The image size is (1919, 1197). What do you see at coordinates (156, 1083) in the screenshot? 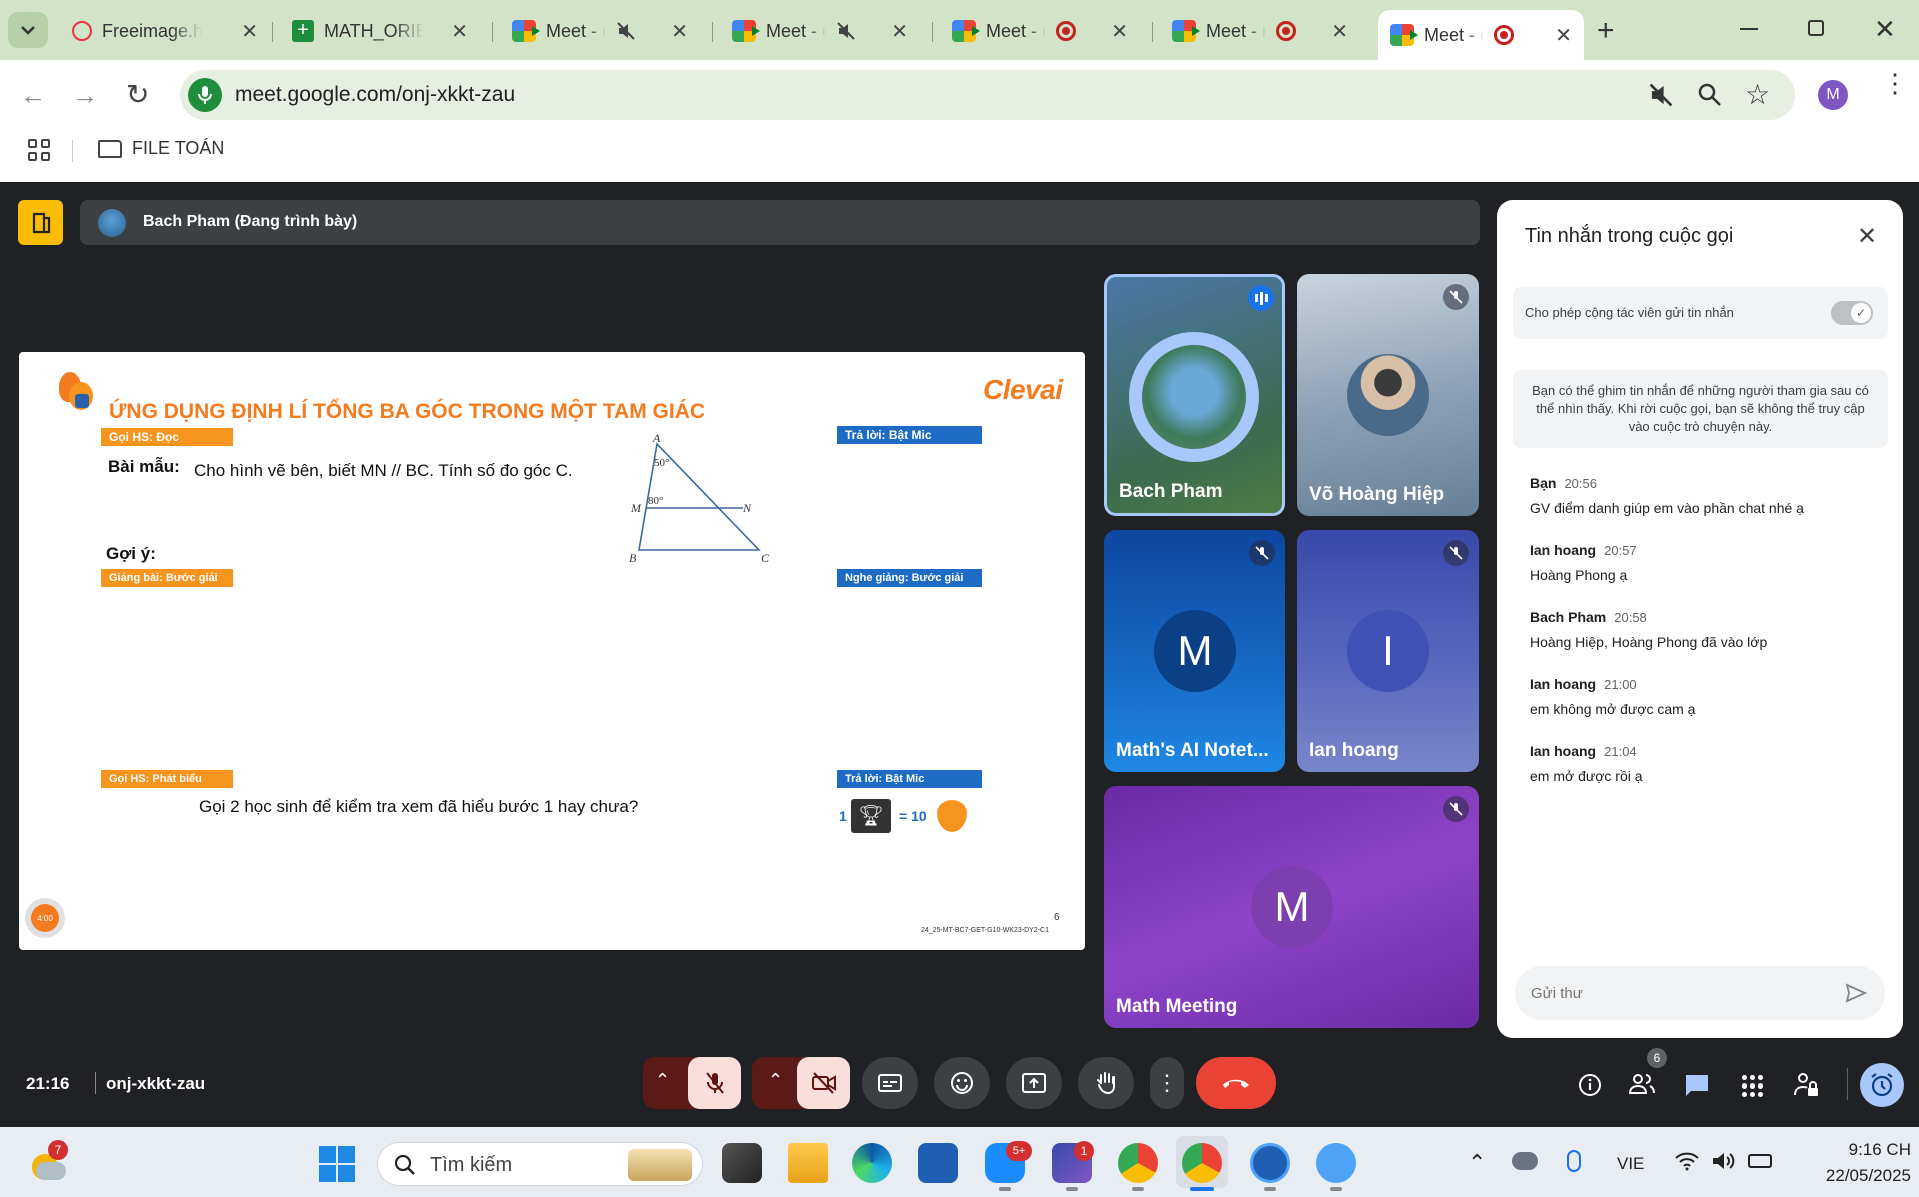
I see `meeting-code: onj-xkkt-zau` at bounding box center [156, 1083].